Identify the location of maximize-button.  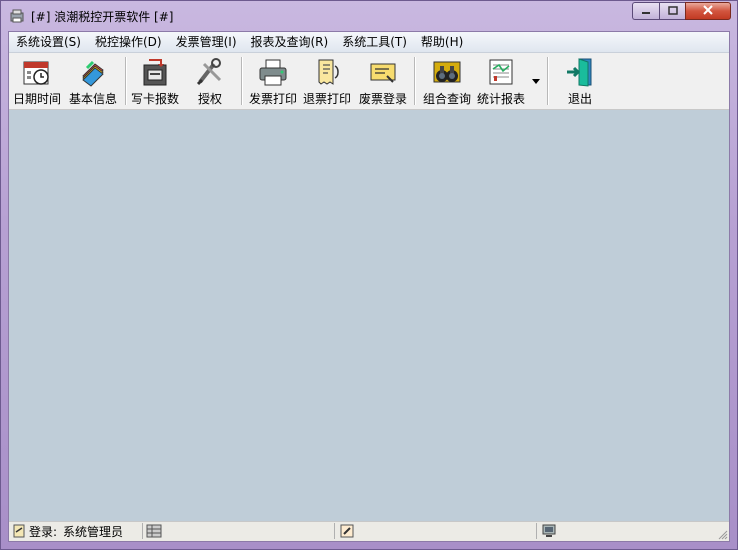
(672, 11).